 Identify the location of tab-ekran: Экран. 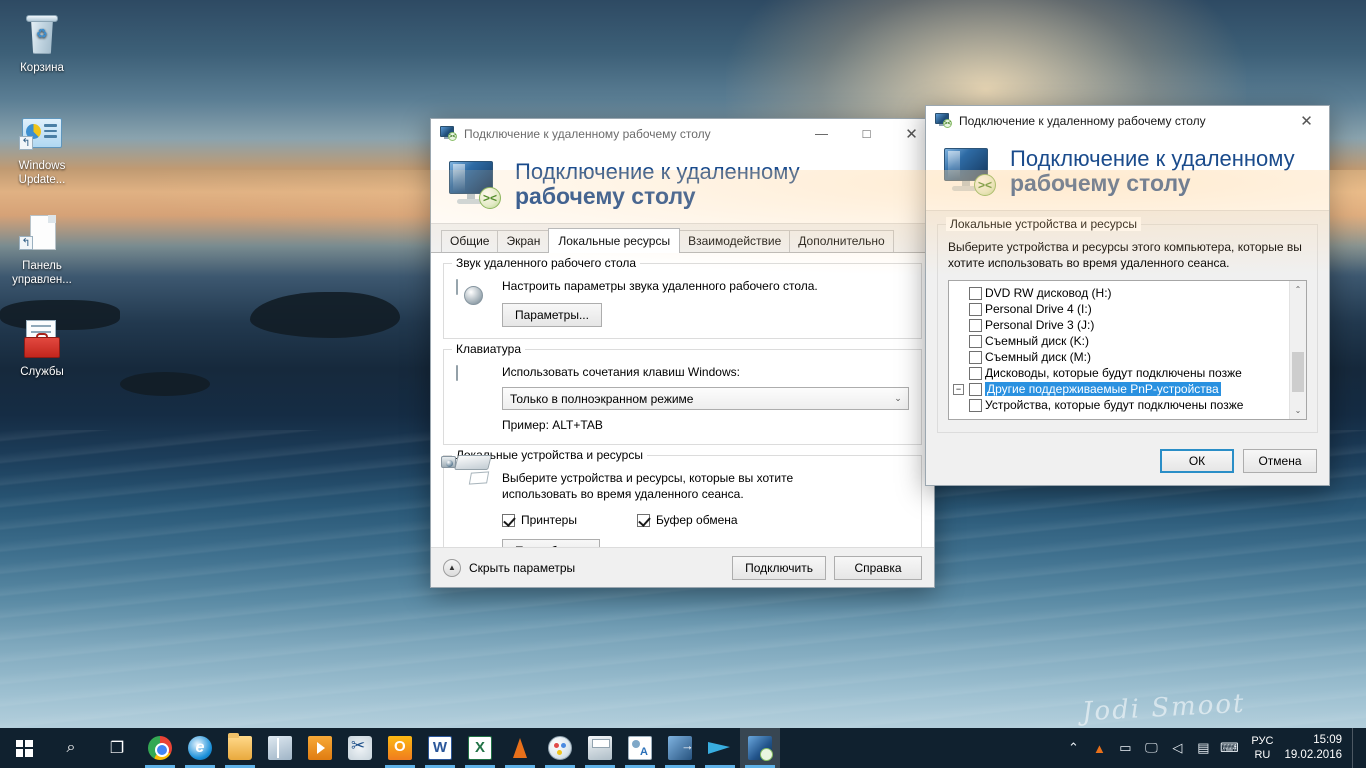
(523, 241).